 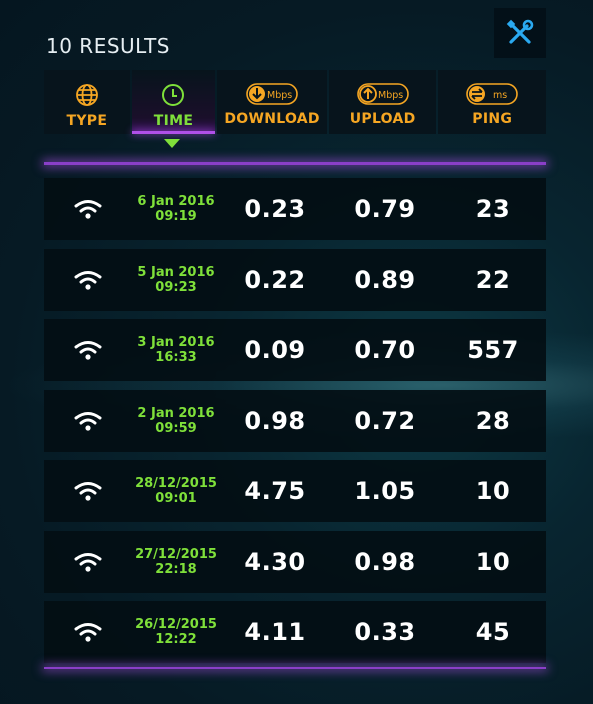 I want to click on column-header-time: TIME, so click(x=173, y=102).